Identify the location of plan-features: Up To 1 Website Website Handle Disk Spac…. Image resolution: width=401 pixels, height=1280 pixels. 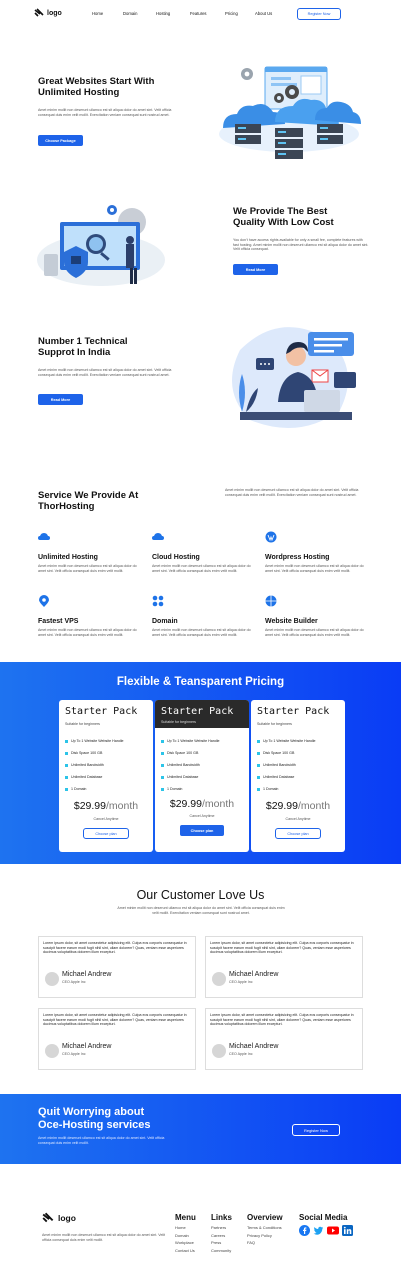
(94, 765).